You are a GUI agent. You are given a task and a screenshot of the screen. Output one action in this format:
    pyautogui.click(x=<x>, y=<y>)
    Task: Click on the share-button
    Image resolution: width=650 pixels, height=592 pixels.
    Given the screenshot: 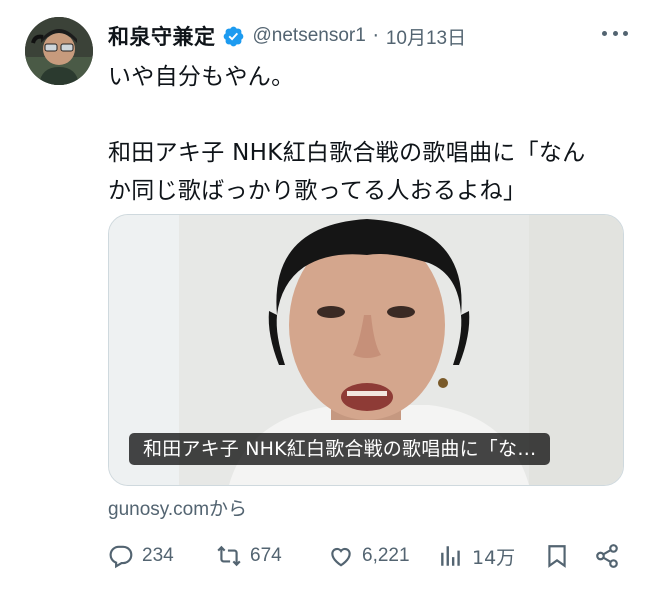 What is the action you would take?
    pyautogui.click(x=607, y=556)
    